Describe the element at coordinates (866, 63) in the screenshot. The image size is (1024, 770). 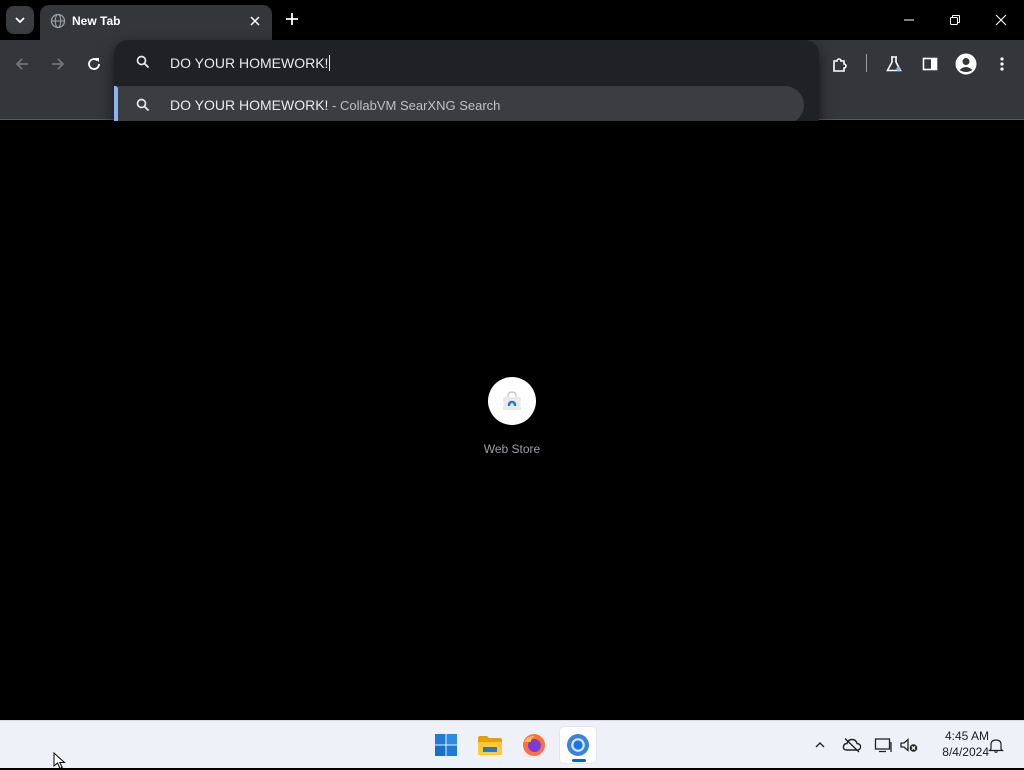
I see `toolbar-divider` at that location.